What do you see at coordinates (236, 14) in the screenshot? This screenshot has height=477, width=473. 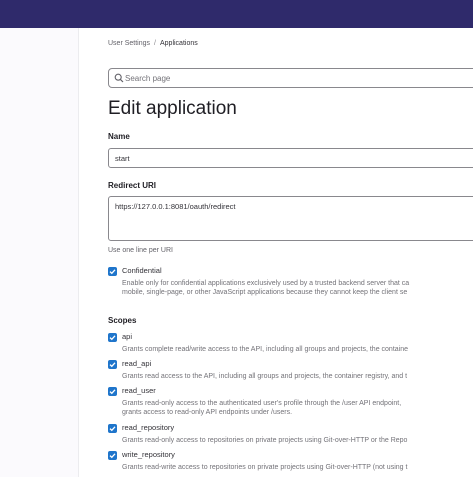 I see `top-navigation-bar` at bounding box center [236, 14].